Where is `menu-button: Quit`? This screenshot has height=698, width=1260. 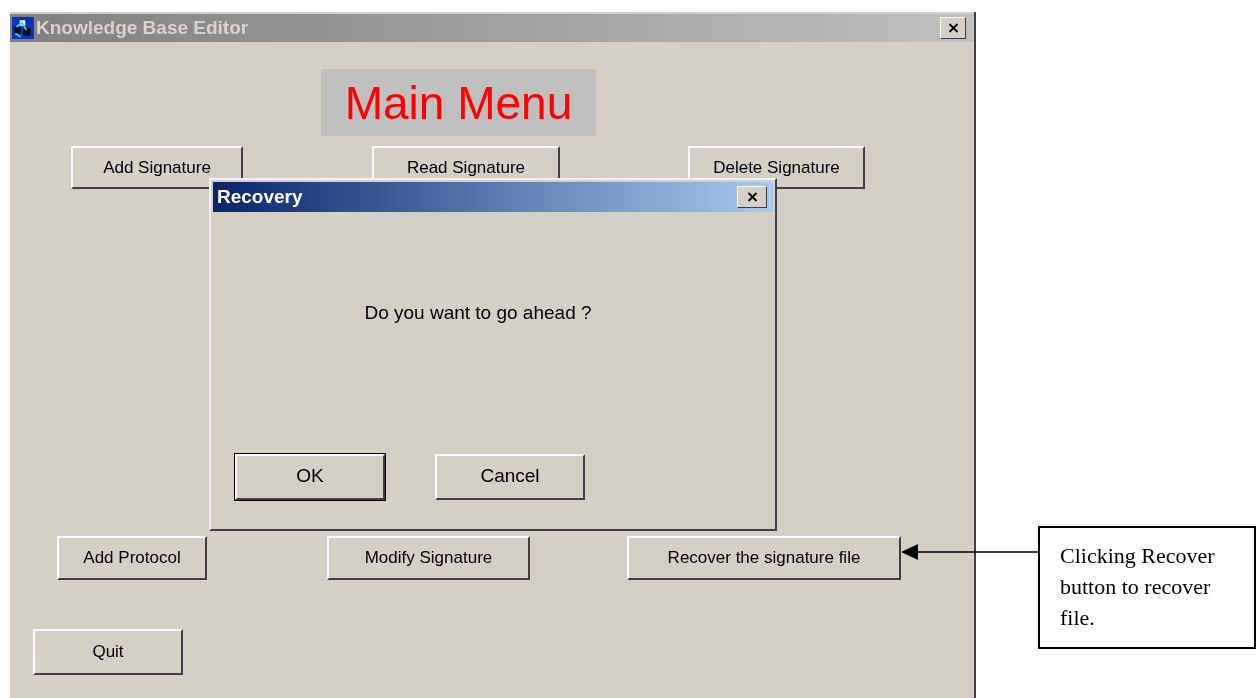
menu-button: Quit is located at coordinates (108, 652).